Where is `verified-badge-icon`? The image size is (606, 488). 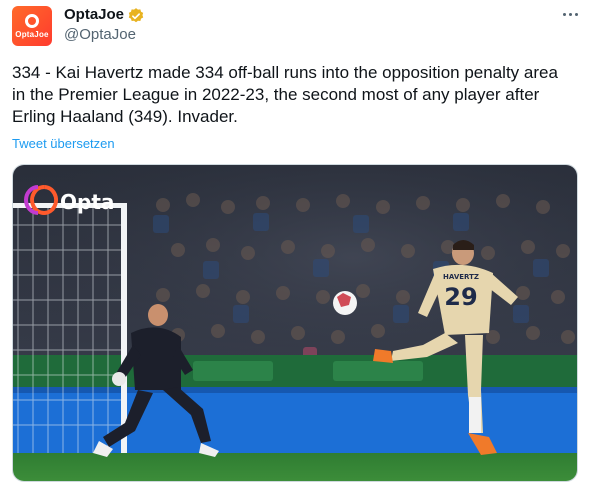
verified-badge-icon is located at coordinates (136, 15).